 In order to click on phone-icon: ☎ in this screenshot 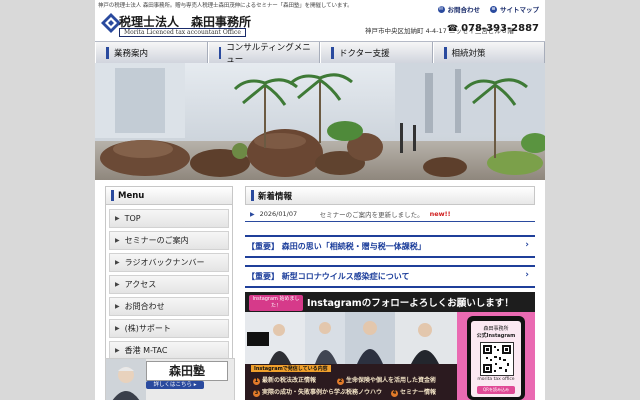, I will do `click(452, 28)`.